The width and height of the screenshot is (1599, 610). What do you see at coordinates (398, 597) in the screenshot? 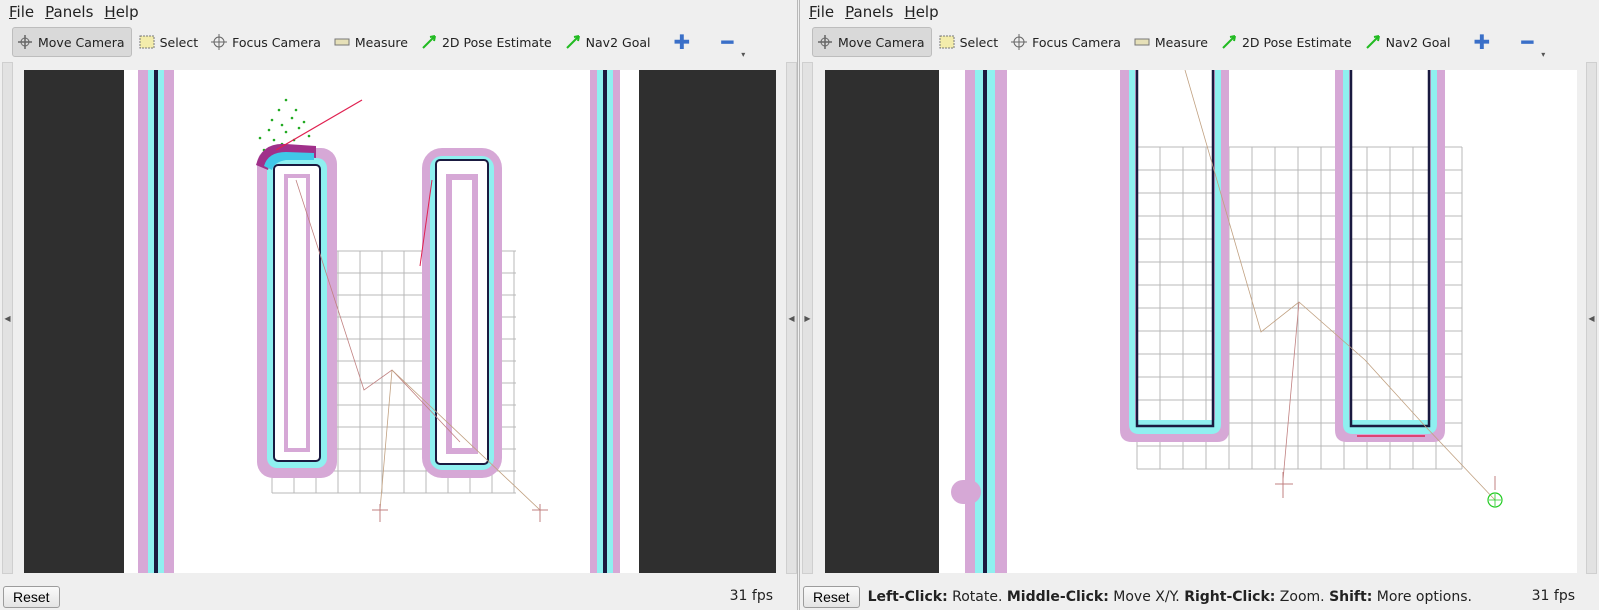
I see `status-bar: Reset 31 fps` at bounding box center [398, 597].